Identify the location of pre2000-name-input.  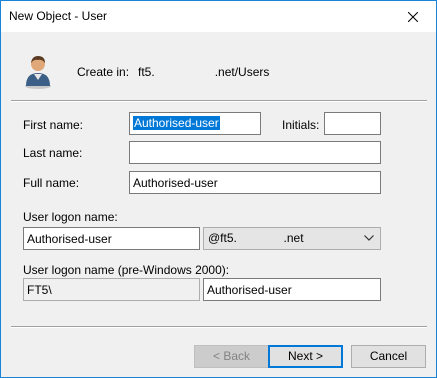
(292, 289).